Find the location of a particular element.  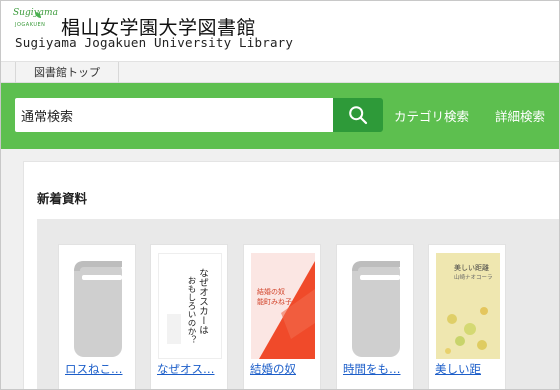

book-cover: なぜオスカーは おもしろいのか？ is located at coordinates (190, 306).